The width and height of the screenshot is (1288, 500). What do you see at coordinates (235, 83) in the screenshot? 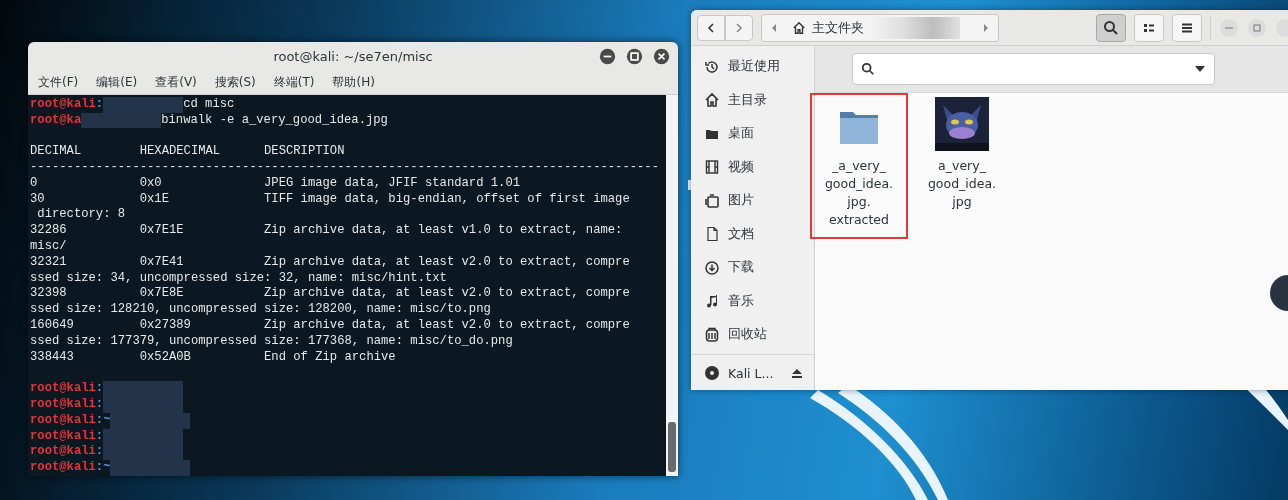
I see `menu-item: 搜索(S)` at bounding box center [235, 83].